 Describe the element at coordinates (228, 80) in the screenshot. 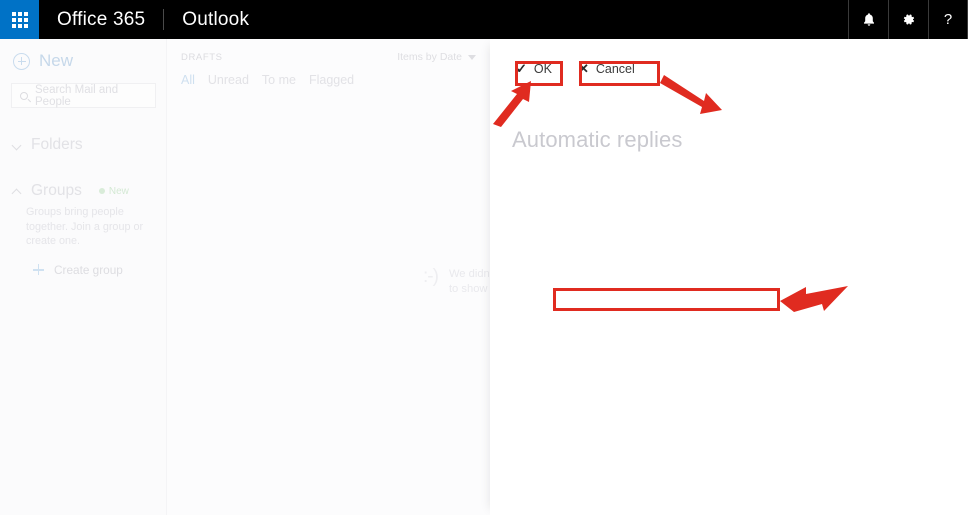

I see `filter-tab-unread: Unread` at that location.